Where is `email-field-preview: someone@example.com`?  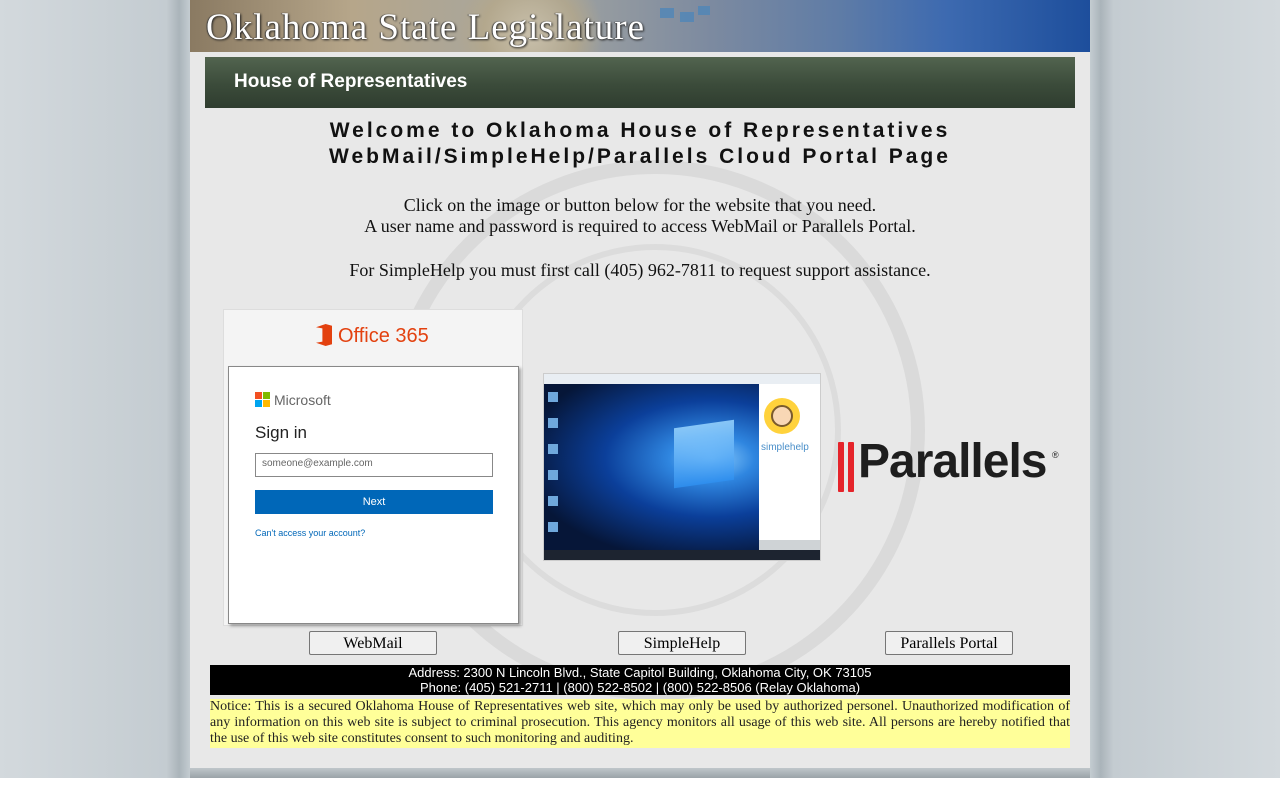
email-field-preview: someone@example.com is located at coordinates (374, 465).